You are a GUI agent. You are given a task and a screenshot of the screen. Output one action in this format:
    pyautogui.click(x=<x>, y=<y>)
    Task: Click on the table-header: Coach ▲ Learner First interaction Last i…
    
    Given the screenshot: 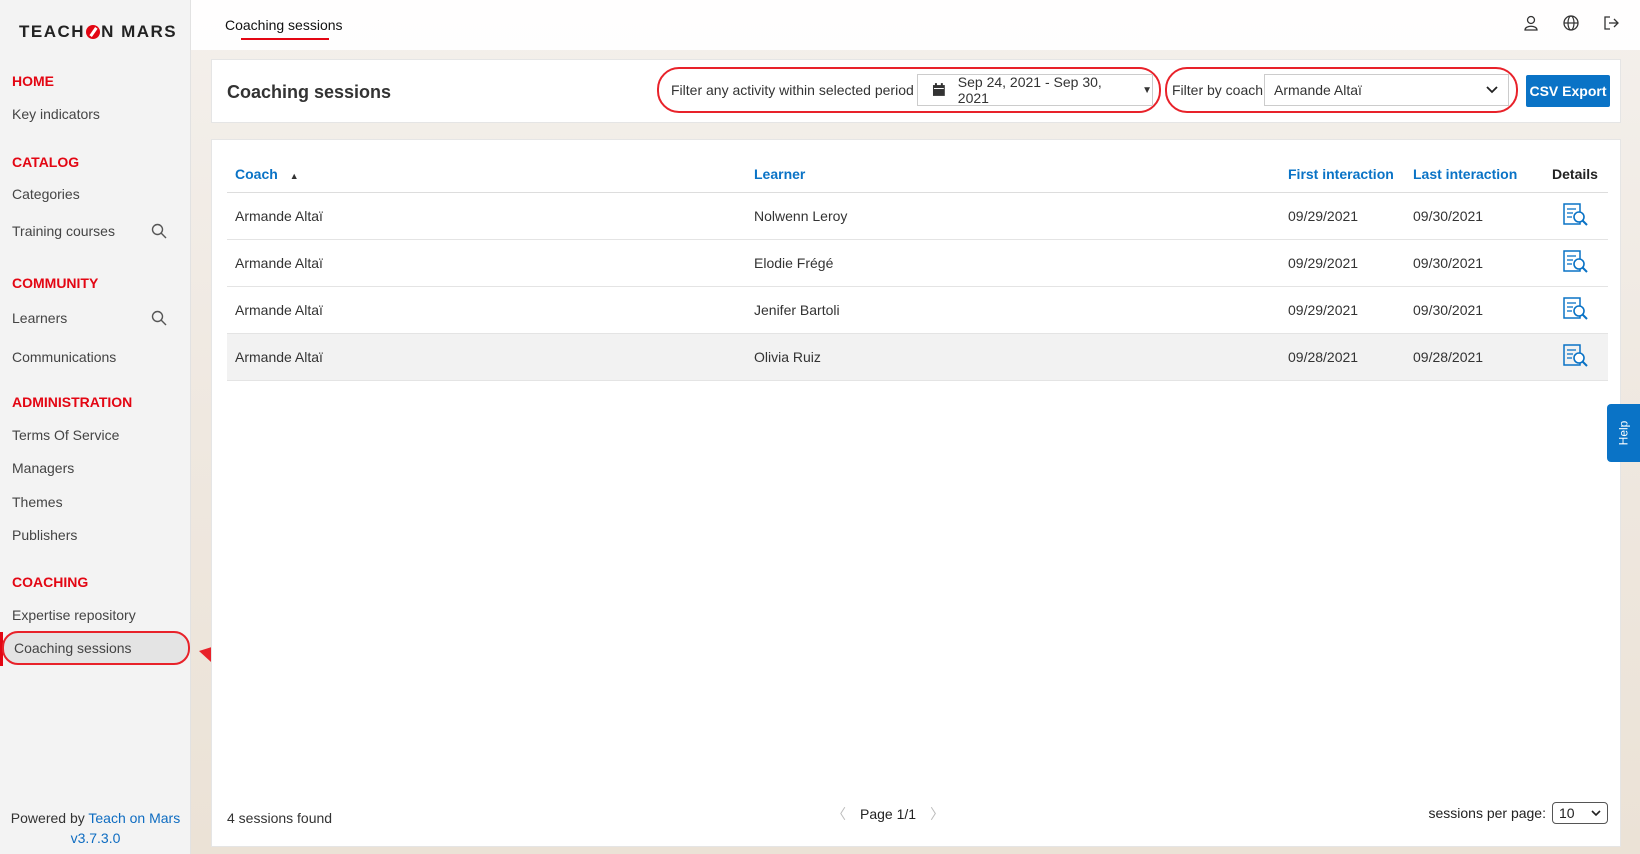 What is the action you would take?
    pyautogui.click(x=917, y=174)
    